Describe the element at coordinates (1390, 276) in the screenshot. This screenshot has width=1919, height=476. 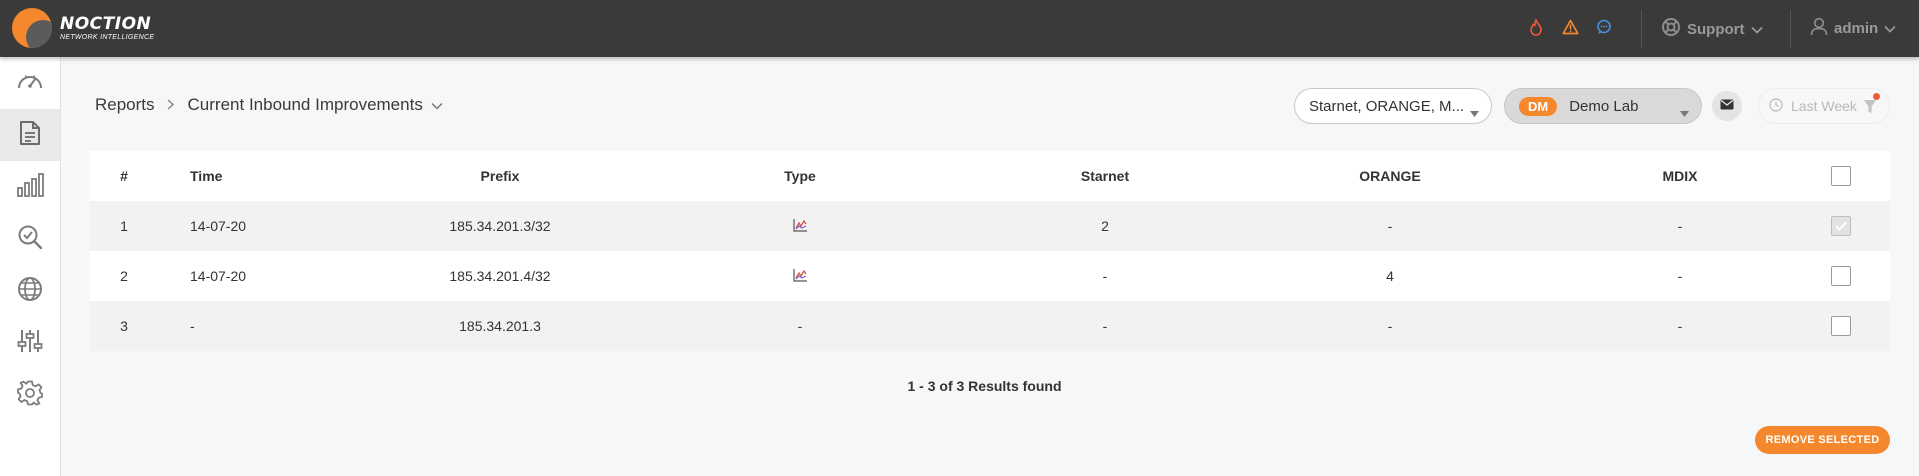
I see `row-orange: 4` at that location.